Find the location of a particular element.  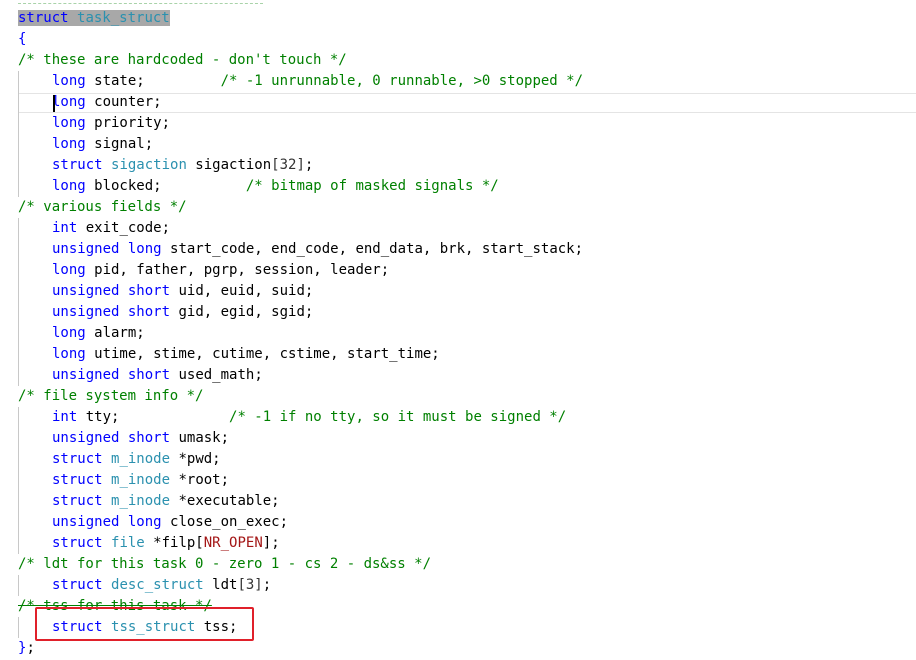

code-line: unsigned short used_math; is located at coordinates (458, 375).